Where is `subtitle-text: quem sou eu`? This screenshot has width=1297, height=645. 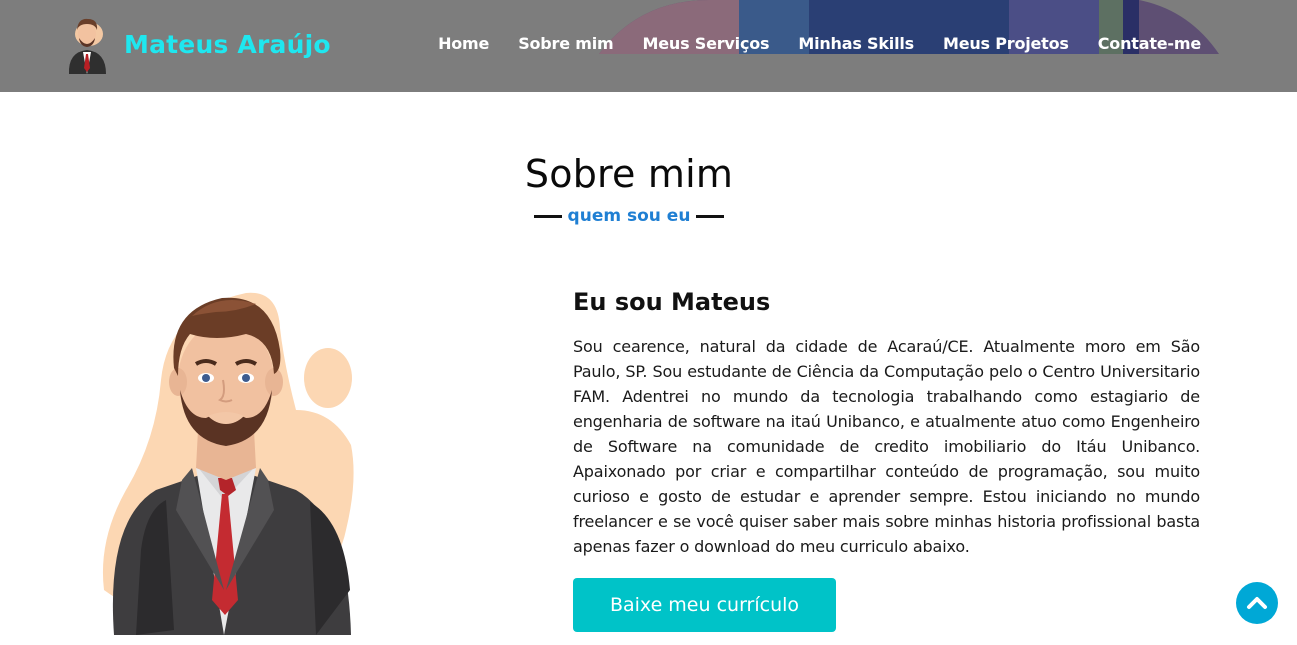 subtitle-text: quem sou eu is located at coordinates (629, 216).